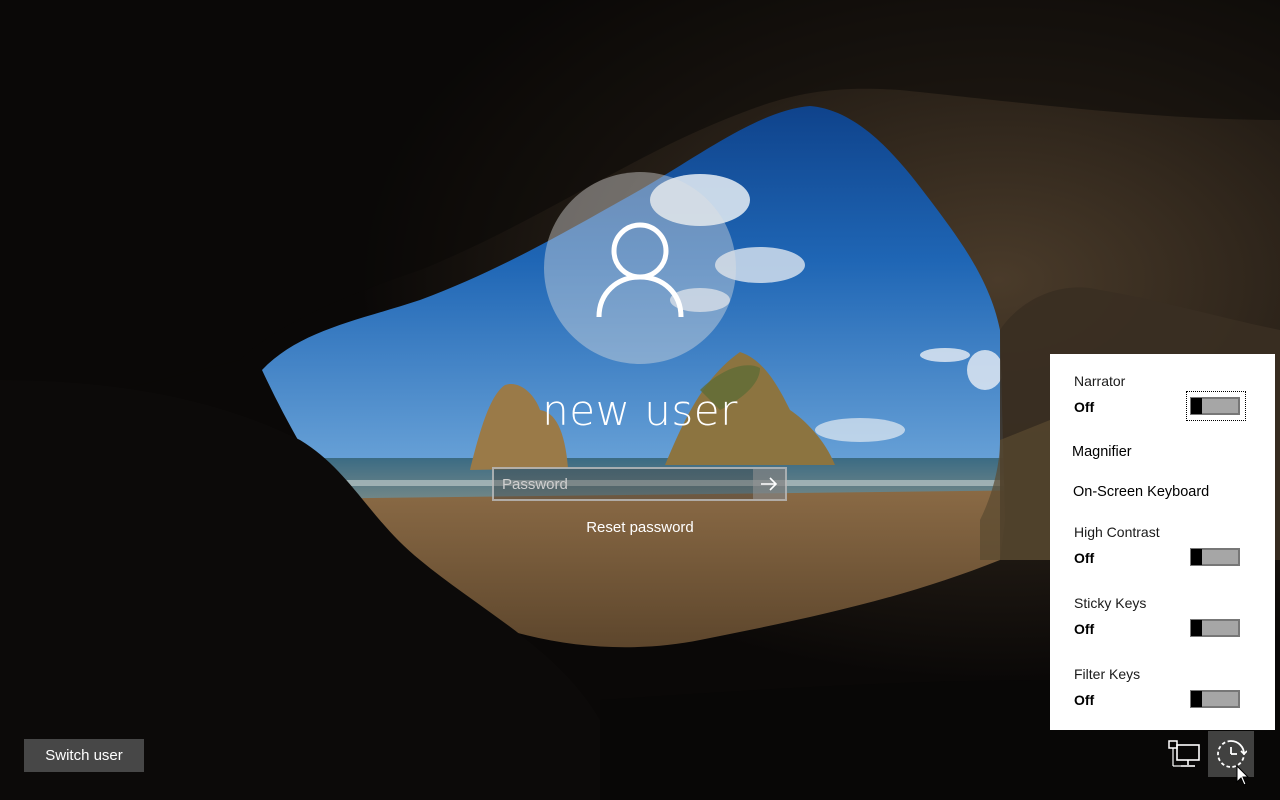 This screenshot has height=800, width=1280. What do you see at coordinates (640, 410) in the screenshot?
I see `username: new user` at bounding box center [640, 410].